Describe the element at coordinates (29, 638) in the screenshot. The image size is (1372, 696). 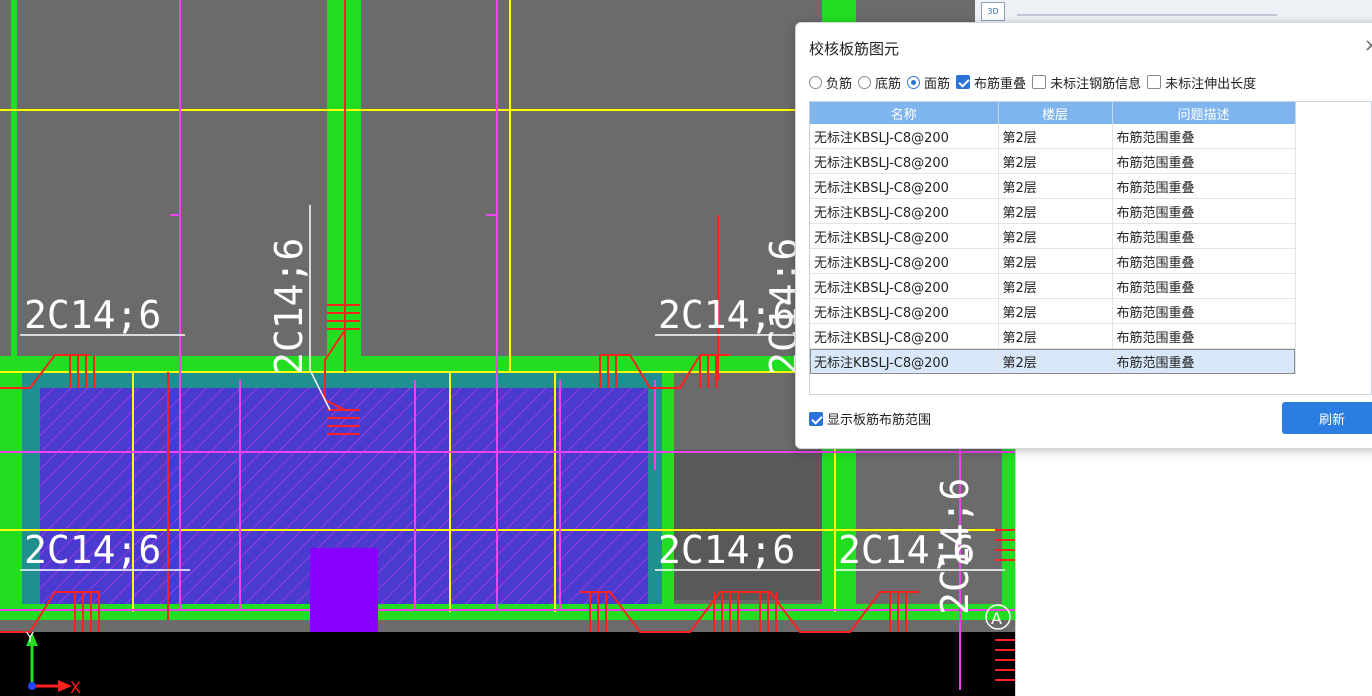
I see `axis-y-label: Y` at that location.